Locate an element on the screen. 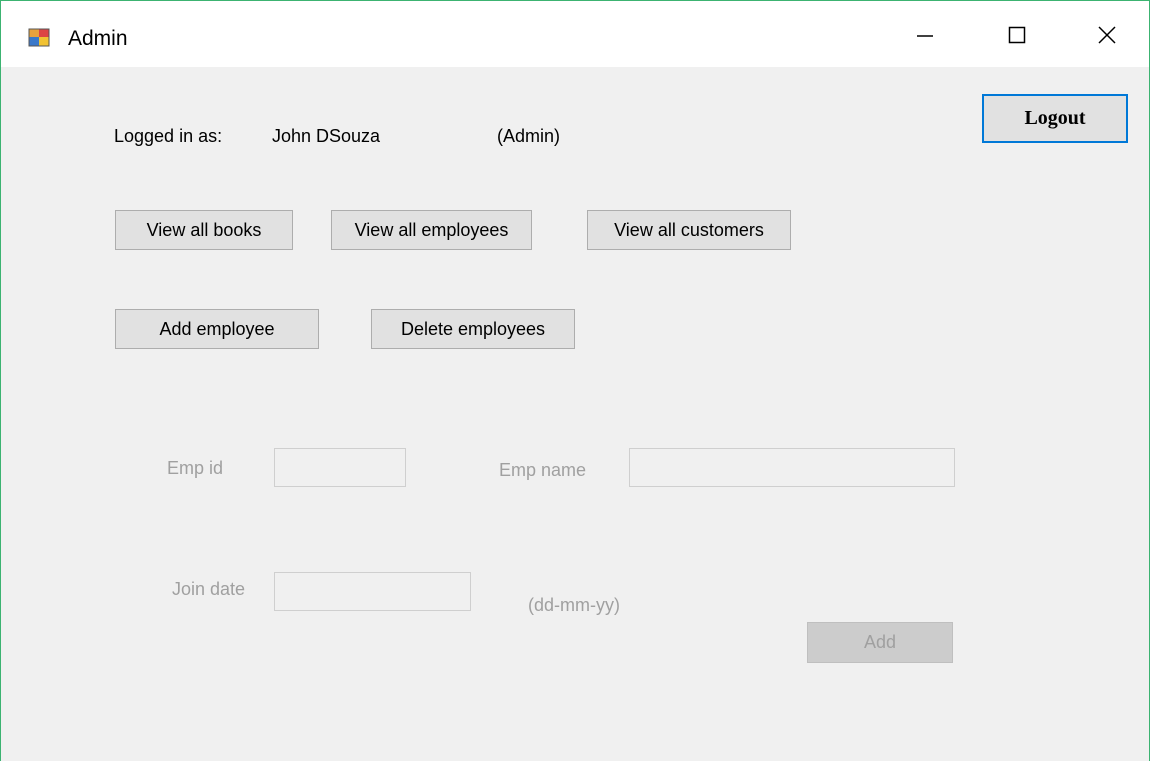 This screenshot has width=1150, height=761. title-bar: Admin is located at coordinates (575, 34).